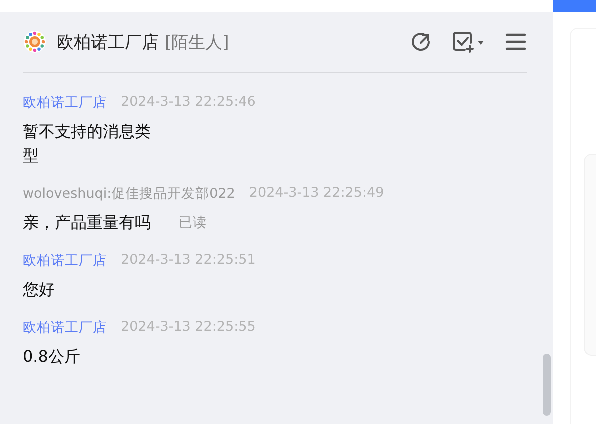 The image size is (596, 424). What do you see at coordinates (421, 42) in the screenshot?
I see `refresh-button` at bounding box center [421, 42].